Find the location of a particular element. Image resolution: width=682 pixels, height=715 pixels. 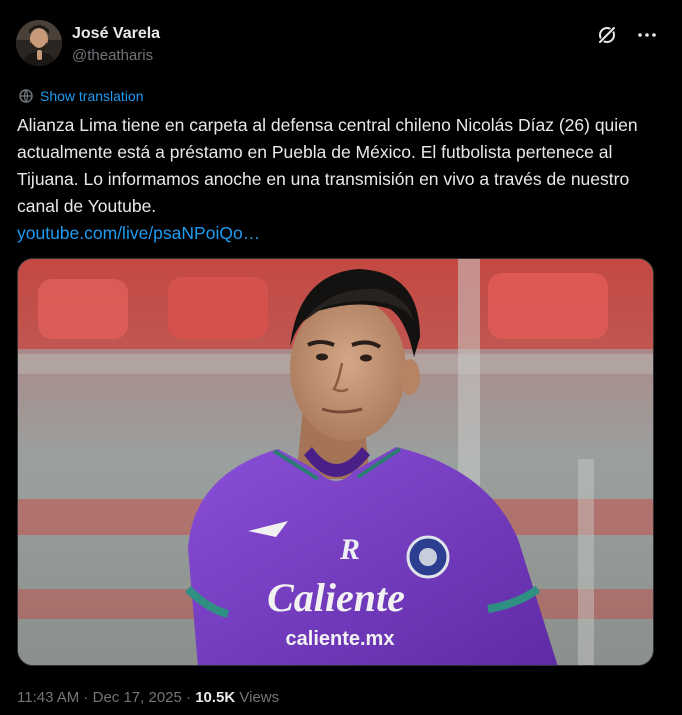

tweet-date: Dec 17, 2025 is located at coordinates (137, 697).